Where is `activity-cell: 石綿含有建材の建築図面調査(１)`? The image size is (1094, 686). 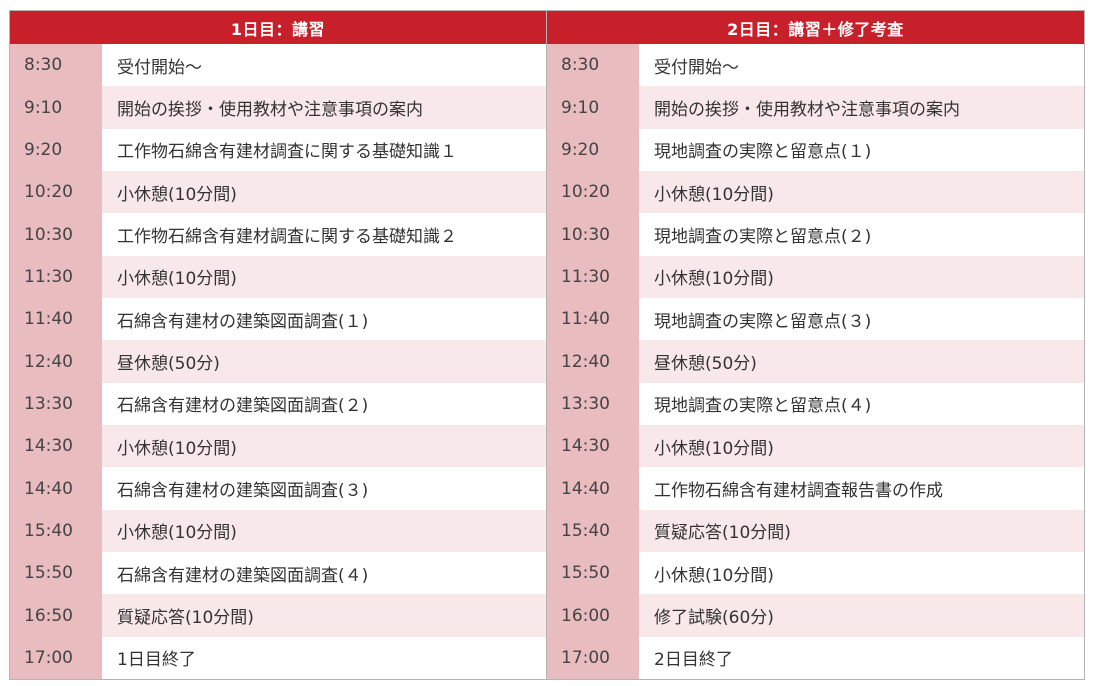 activity-cell: 石綿含有建材の建築図面調査(１) is located at coordinates (324, 319).